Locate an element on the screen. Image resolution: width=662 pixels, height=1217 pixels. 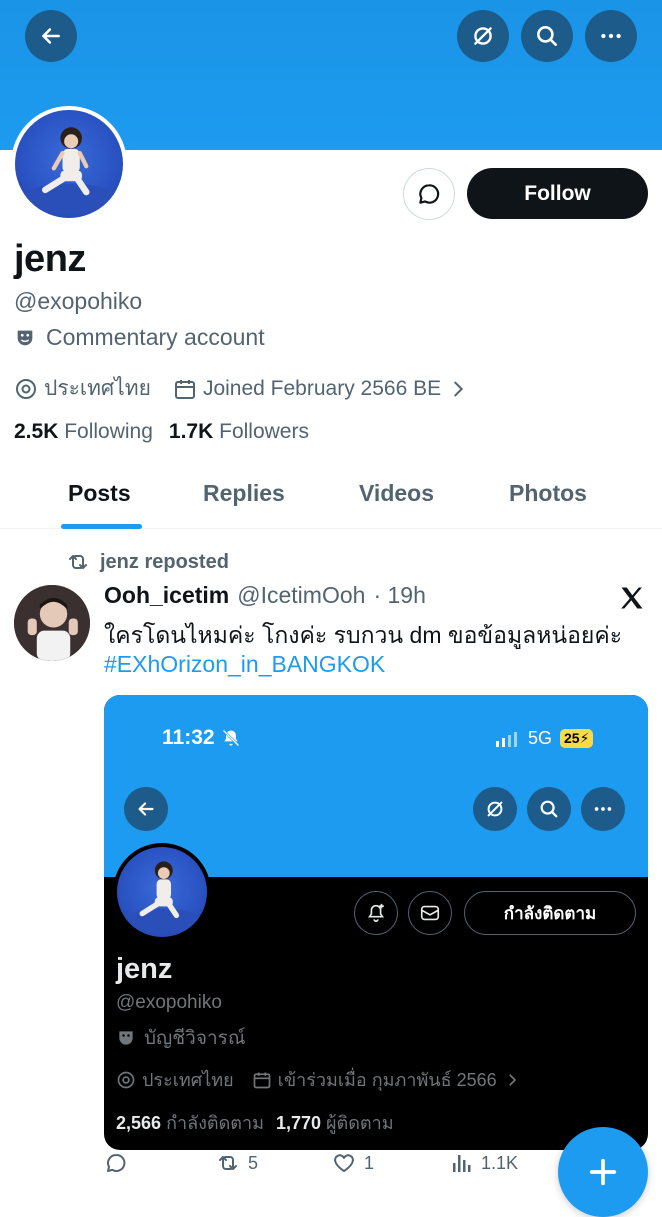
active-tab-indicator is located at coordinates (101, 526).